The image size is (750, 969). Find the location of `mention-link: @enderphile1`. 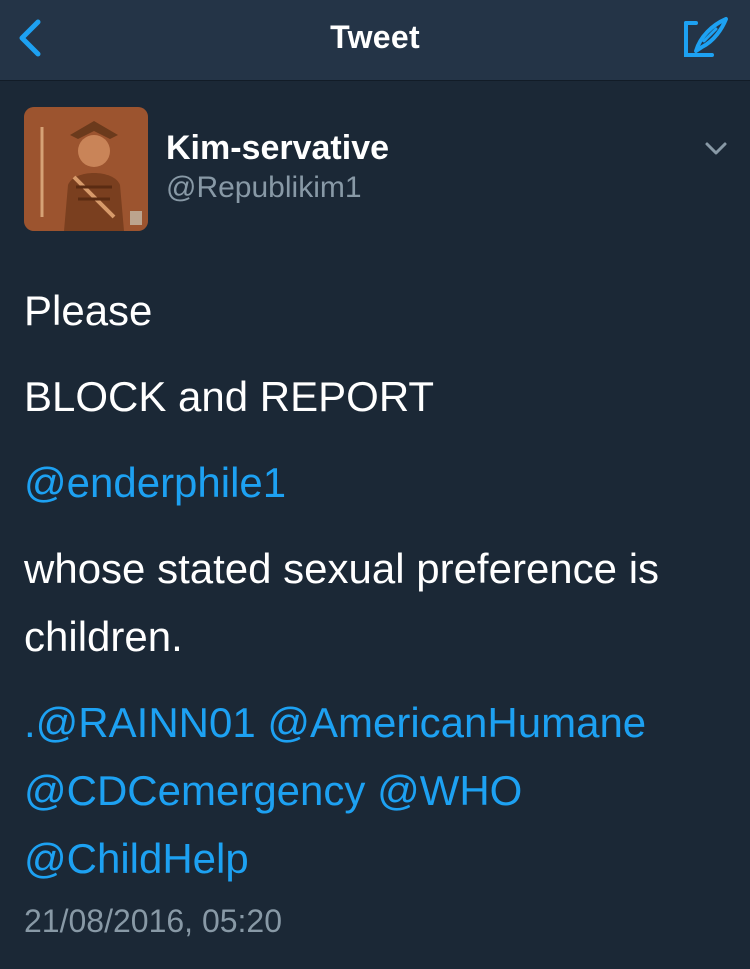

mention-link: @enderphile1 is located at coordinates (155, 482).